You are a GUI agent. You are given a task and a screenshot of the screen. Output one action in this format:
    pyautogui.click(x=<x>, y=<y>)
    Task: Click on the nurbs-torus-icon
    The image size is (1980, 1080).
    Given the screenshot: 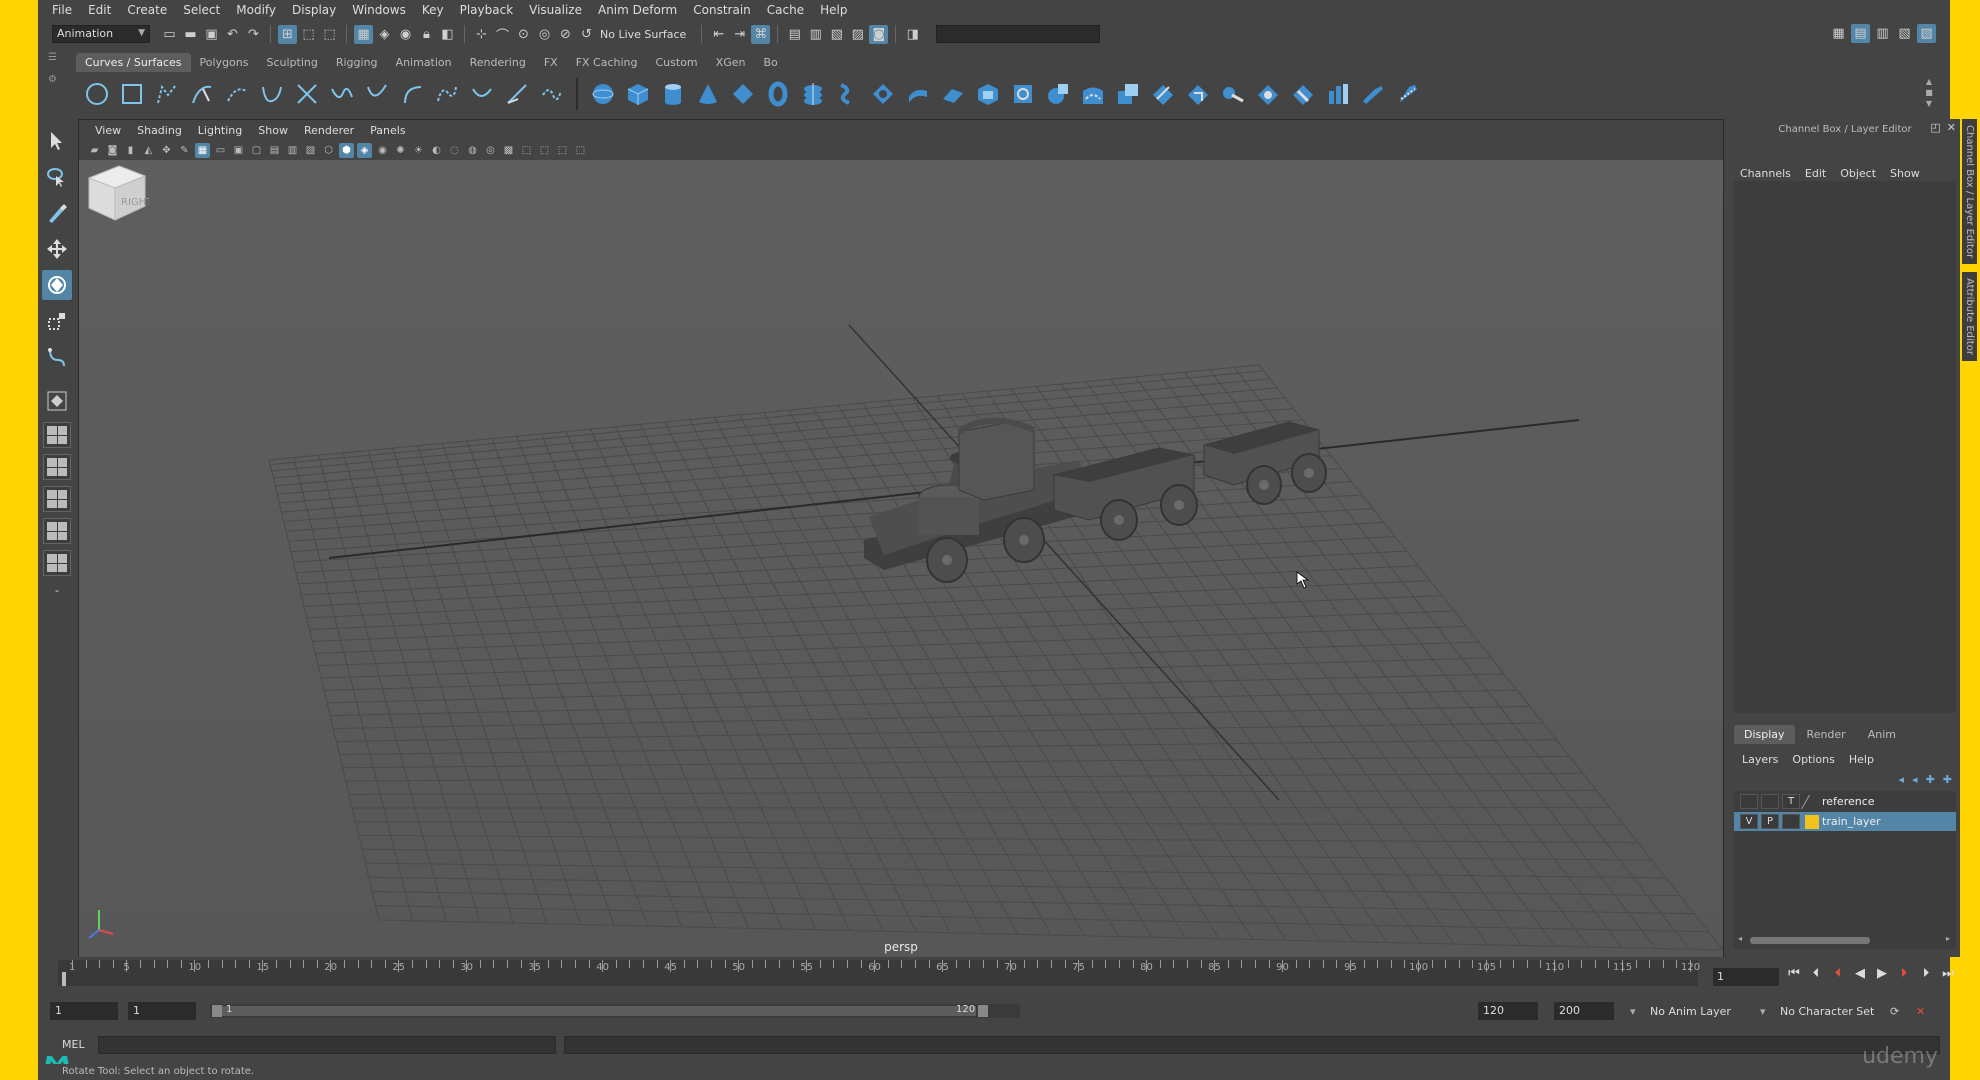 What is the action you would take?
    pyautogui.click(x=777, y=94)
    